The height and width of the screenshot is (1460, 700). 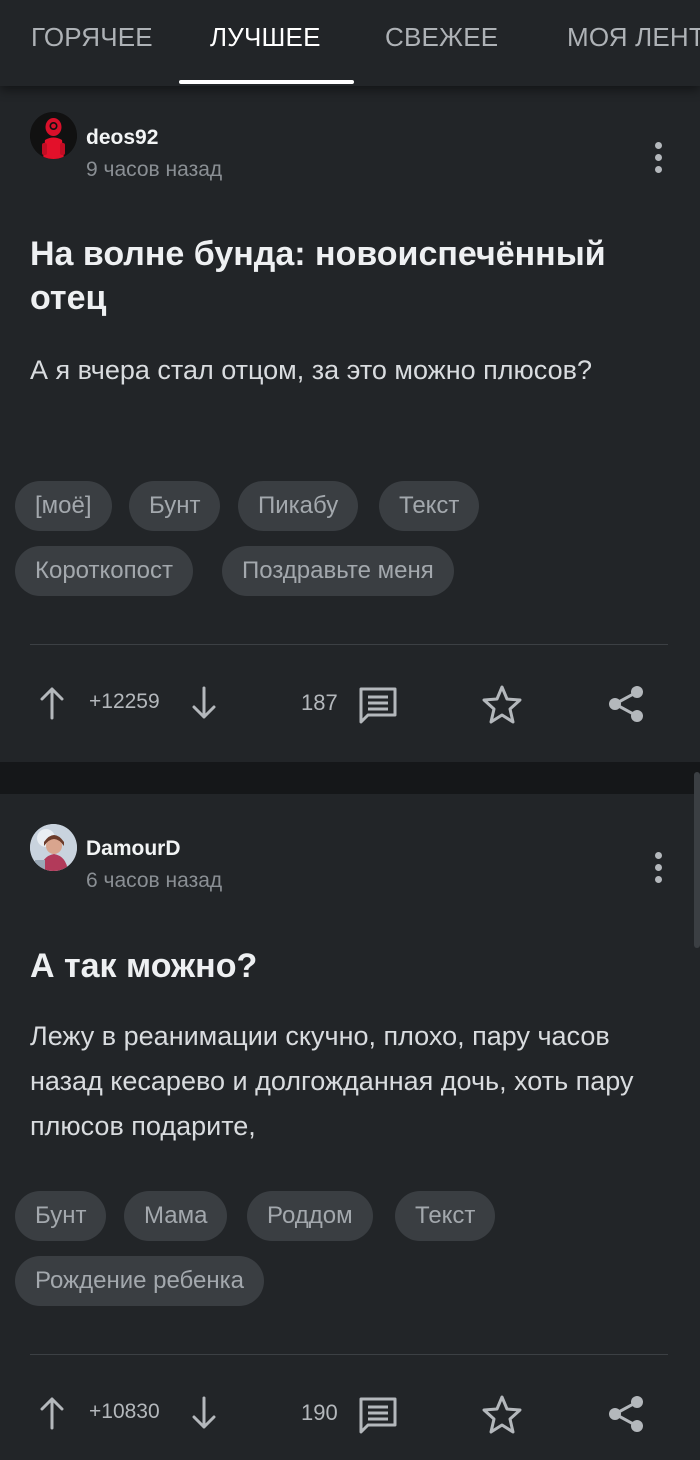 What do you see at coordinates (350, 1414) in the screenshot?
I see `post-actions: +10830 190` at bounding box center [350, 1414].